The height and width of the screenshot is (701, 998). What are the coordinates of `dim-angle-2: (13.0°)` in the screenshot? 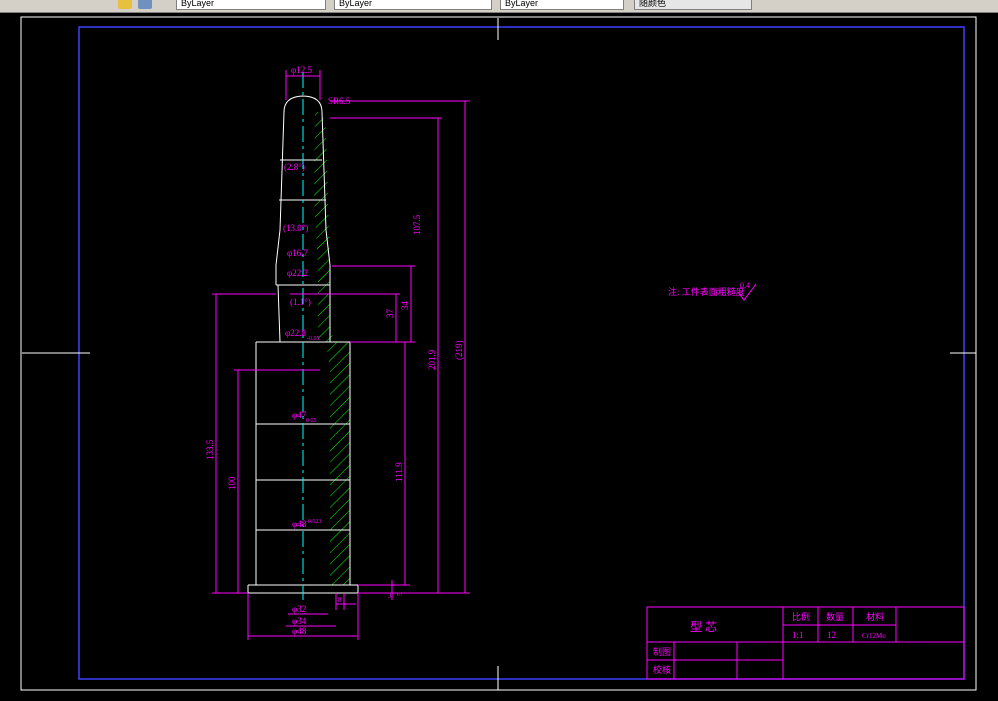 It's located at (295, 228).